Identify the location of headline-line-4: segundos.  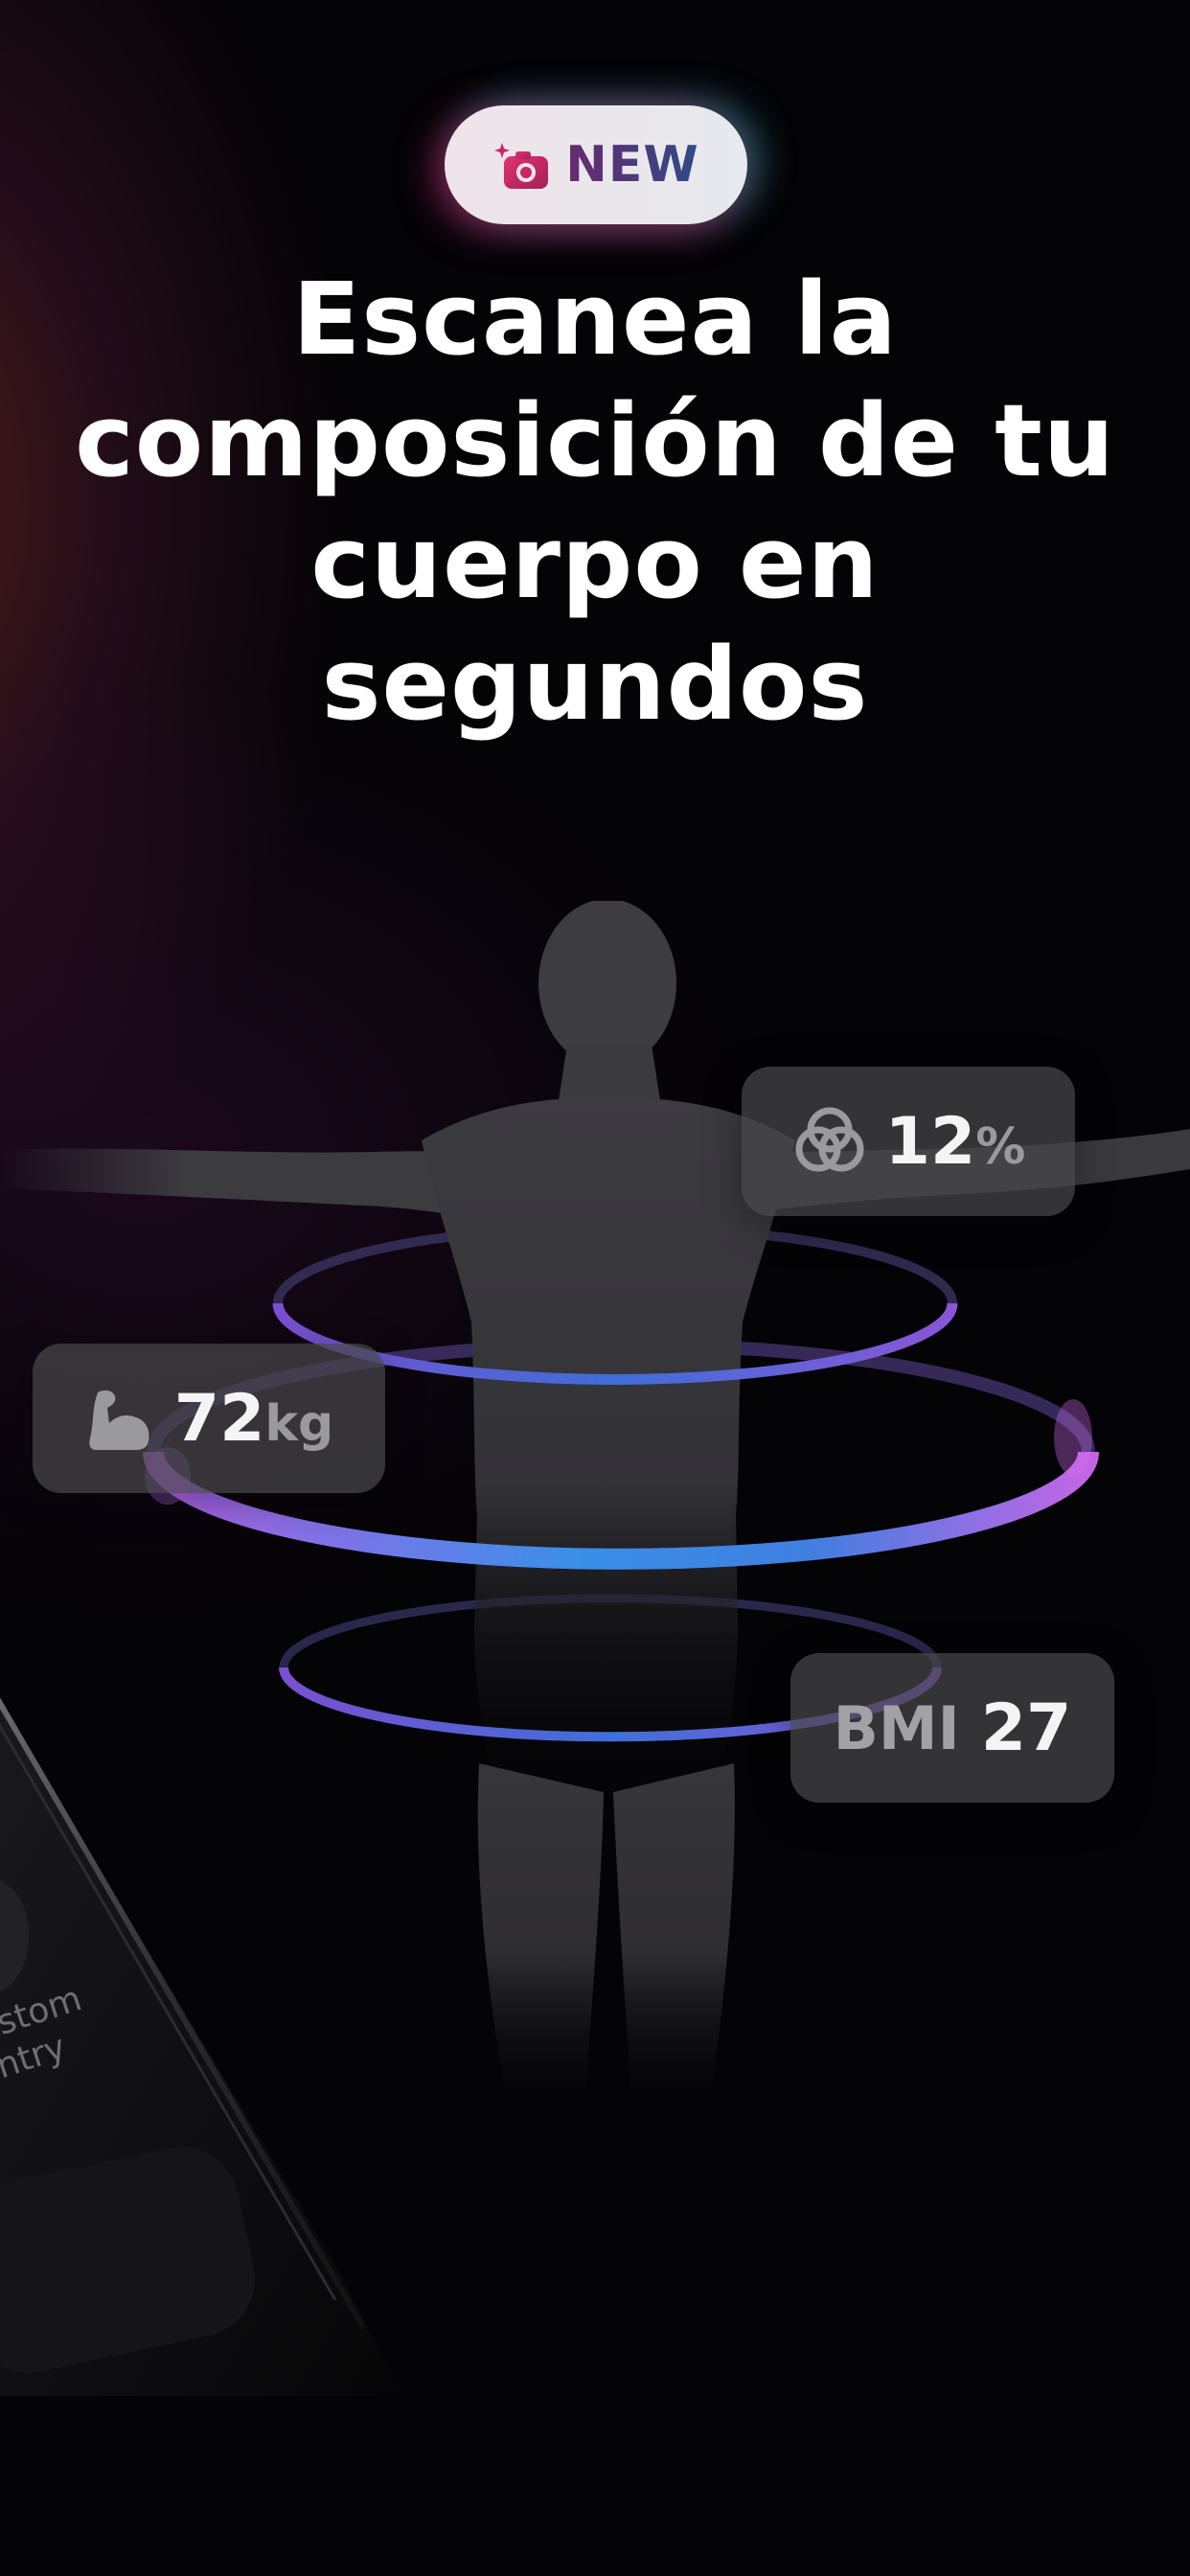
(595, 684).